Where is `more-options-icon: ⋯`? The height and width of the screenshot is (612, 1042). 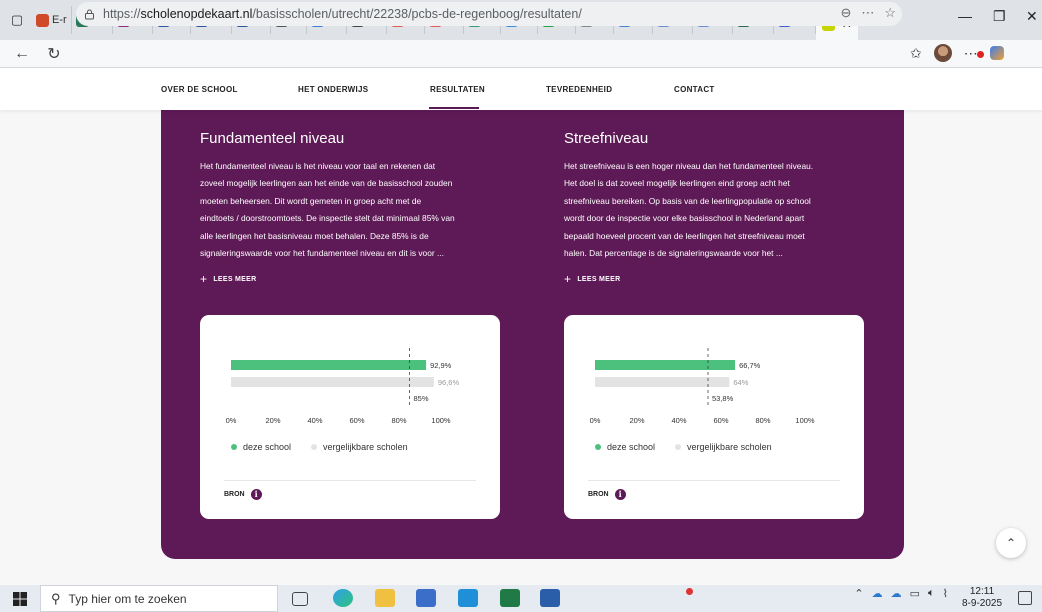
more-options-icon: ⋯ is located at coordinates (867, 13).